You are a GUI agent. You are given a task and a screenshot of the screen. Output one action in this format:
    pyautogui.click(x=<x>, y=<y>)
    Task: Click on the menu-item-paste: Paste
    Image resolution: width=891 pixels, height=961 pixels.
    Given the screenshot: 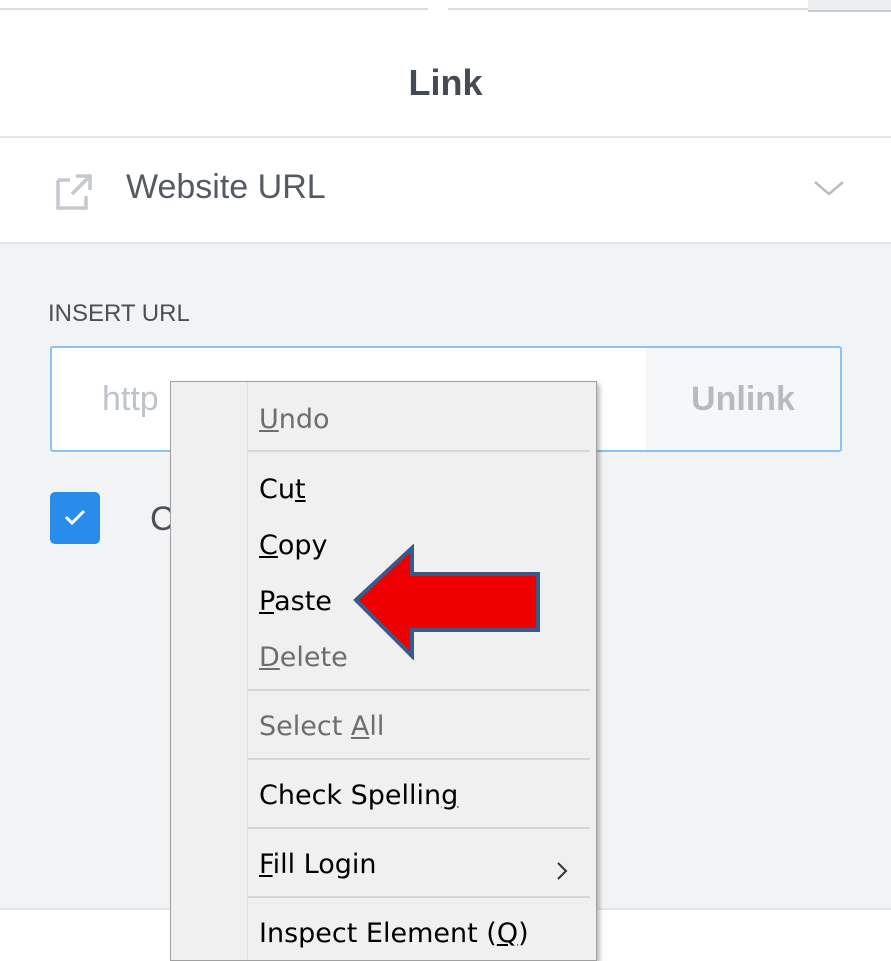 What is the action you would take?
    pyautogui.click(x=295, y=601)
    